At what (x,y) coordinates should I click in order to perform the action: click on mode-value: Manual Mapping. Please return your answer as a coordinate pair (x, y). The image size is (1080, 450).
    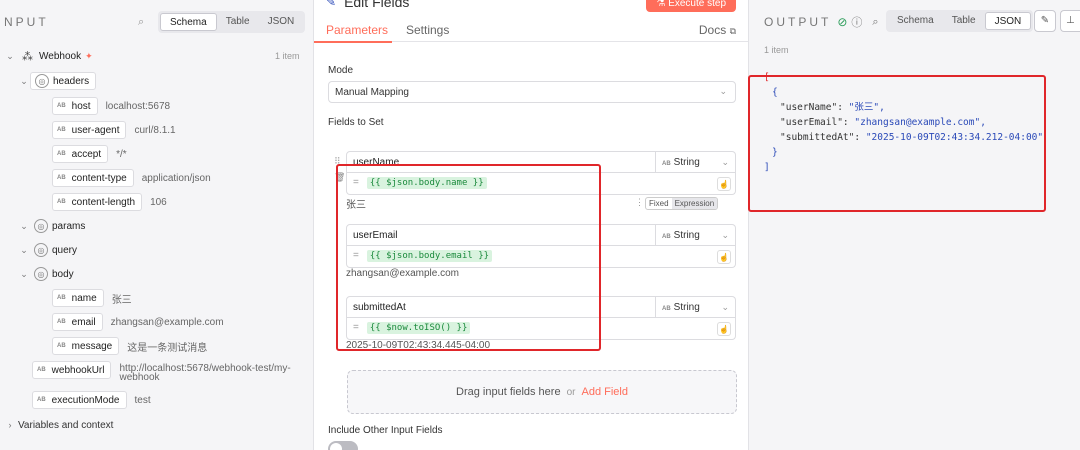
    Looking at the image, I should click on (372, 92).